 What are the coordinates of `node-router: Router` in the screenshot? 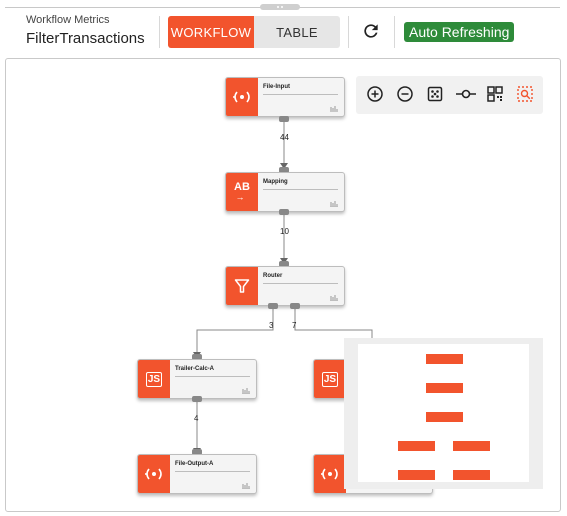 It's located at (285, 286).